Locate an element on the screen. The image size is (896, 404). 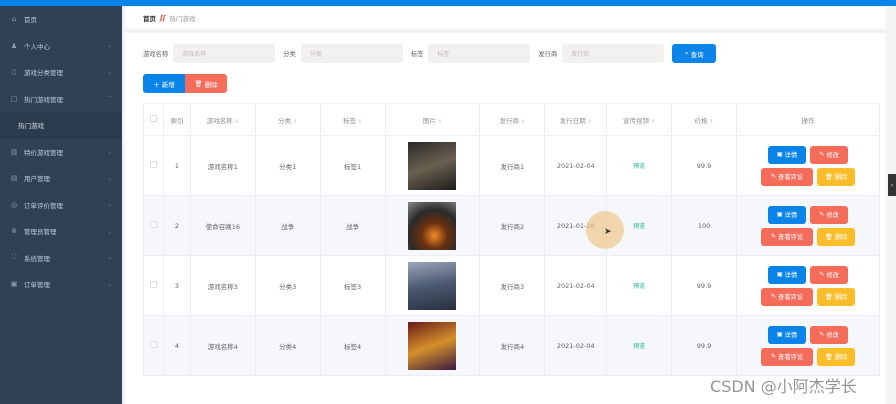
publisher-cell: 发行商3 is located at coordinates (512, 285).